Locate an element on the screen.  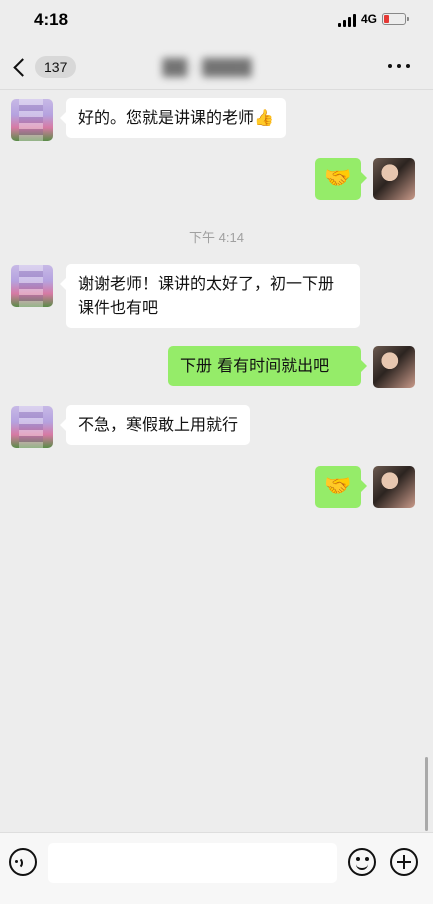
emoji-icon is located at coordinates (362, 862).